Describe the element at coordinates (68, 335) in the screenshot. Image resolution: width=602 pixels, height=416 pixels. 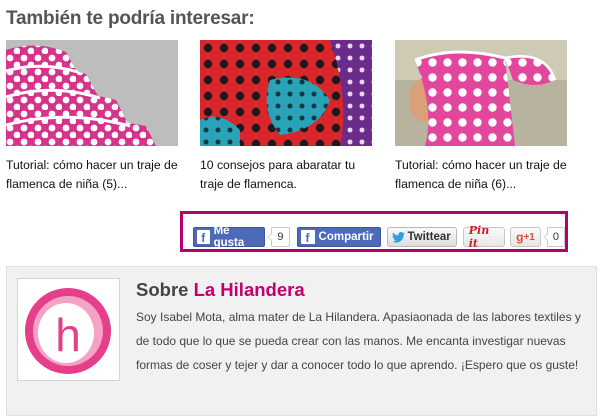
I see `logo-letter: h` at that location.